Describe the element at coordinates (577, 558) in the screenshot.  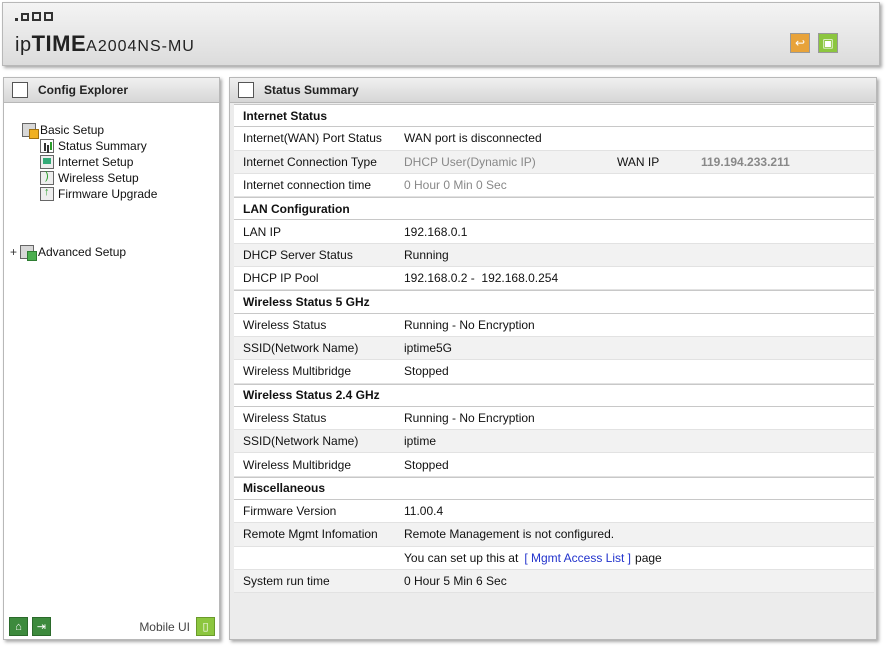
I see `mgmt-access-list-link: [ Mgmt Access List ]` at that location.